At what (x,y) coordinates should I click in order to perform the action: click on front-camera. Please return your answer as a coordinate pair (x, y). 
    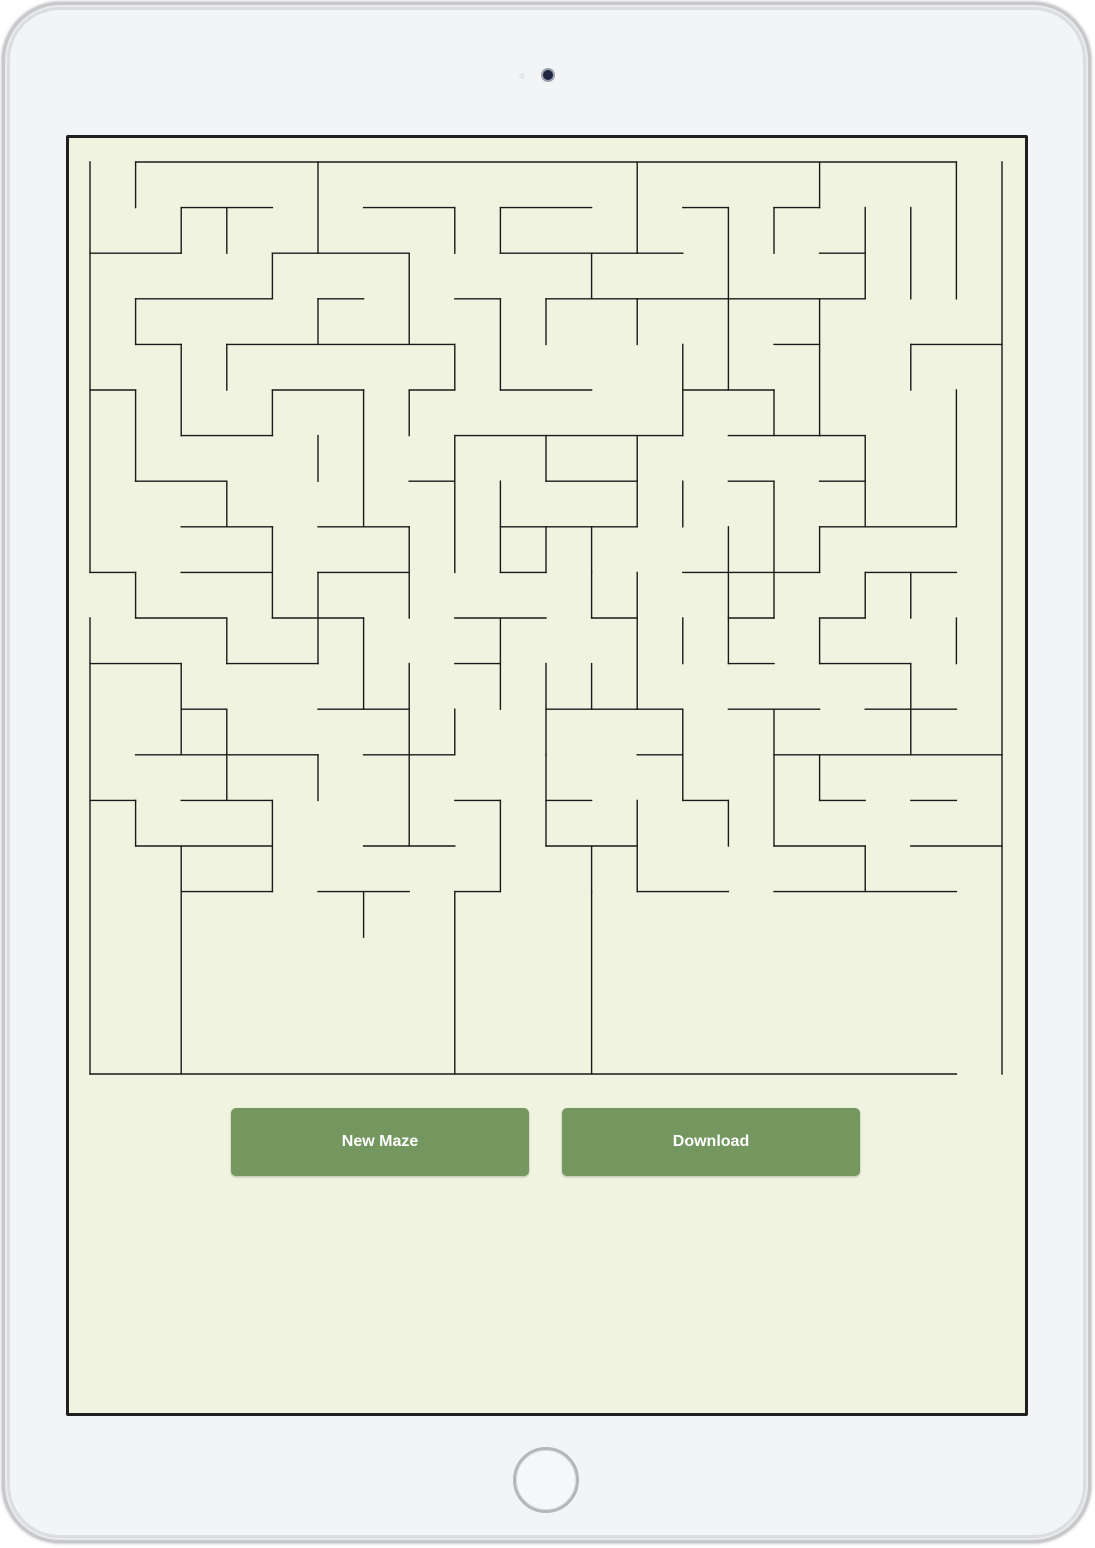
    Looking at the image, I should click on (548, 75).